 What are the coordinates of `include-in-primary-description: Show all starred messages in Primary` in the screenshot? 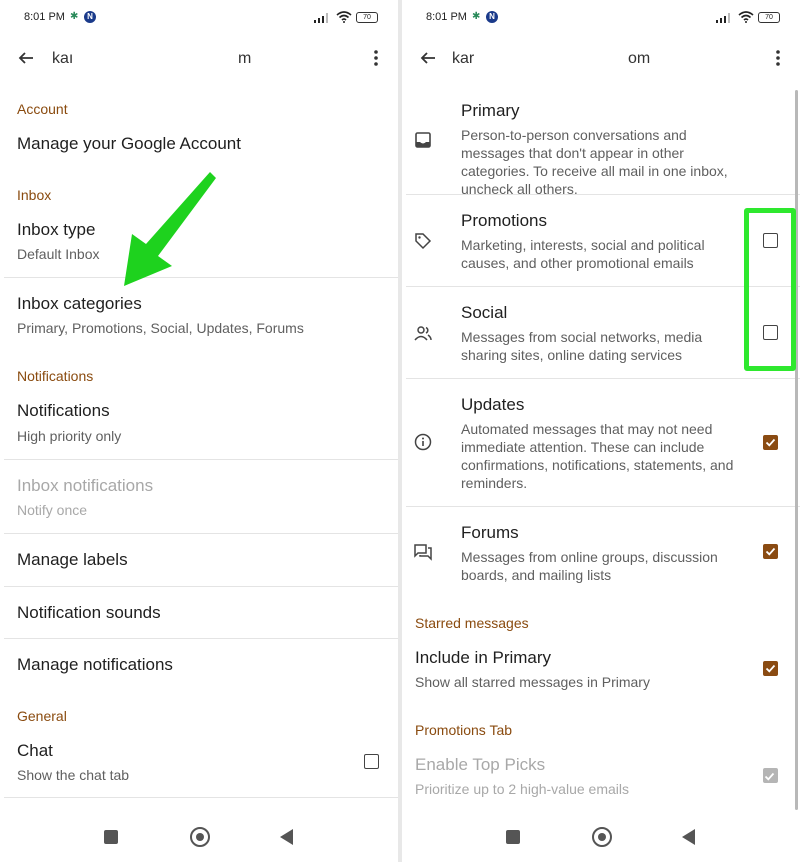 It's located at (532, 682).